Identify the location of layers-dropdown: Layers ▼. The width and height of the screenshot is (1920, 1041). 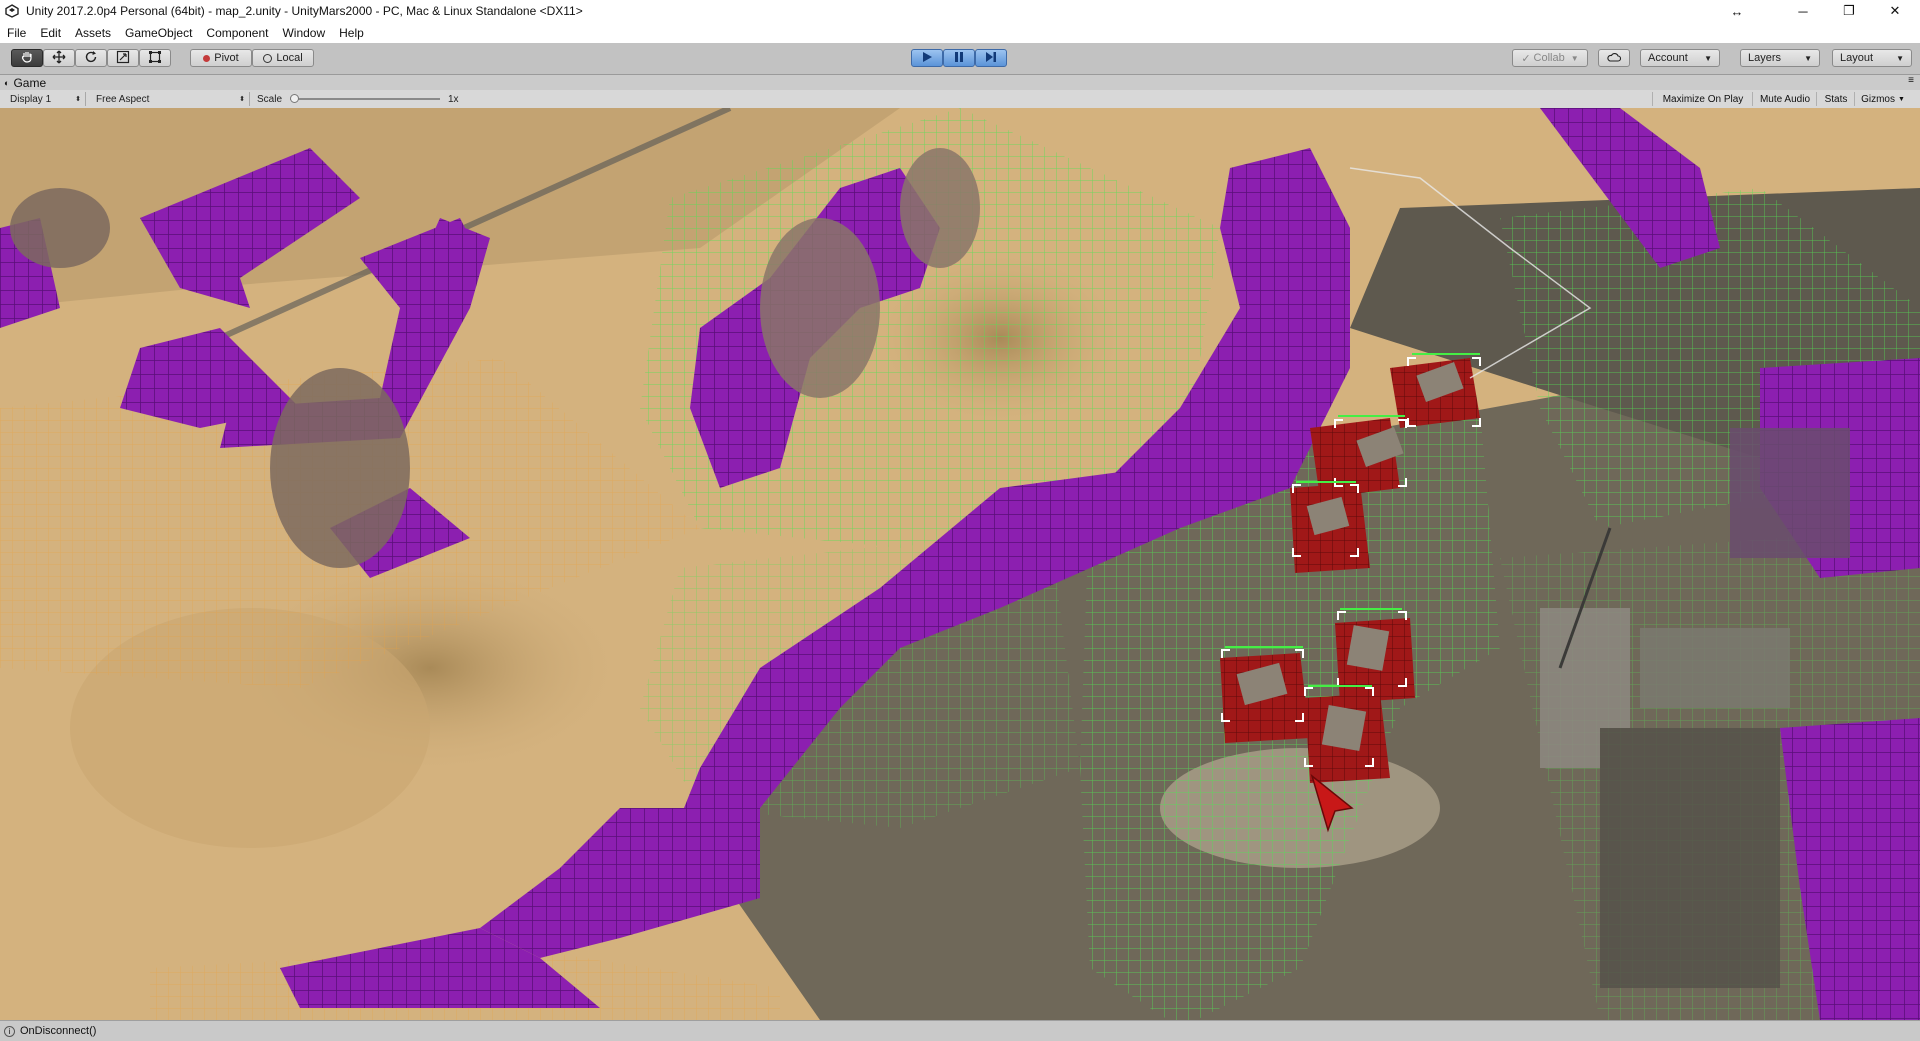
(1780, 58).